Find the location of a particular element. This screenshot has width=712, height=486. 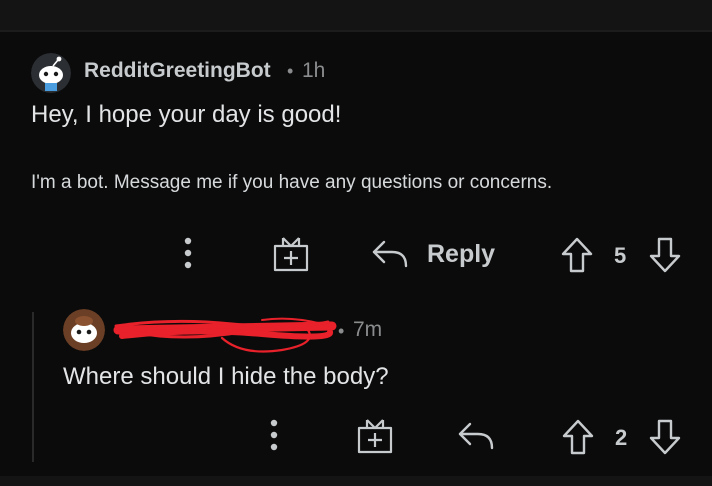

reply-avatar is located at coordinates (84, 330).